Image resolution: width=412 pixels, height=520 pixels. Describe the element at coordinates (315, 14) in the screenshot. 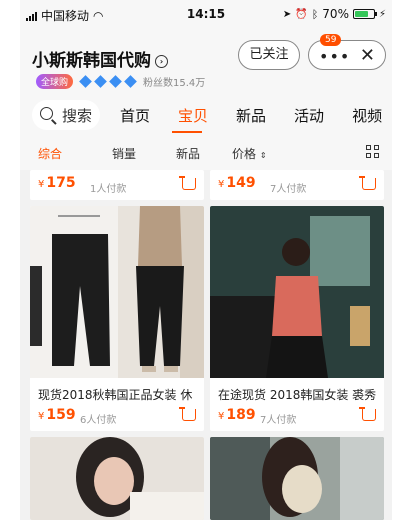

I see `bluetooth-icon: ᛒ` at that location.